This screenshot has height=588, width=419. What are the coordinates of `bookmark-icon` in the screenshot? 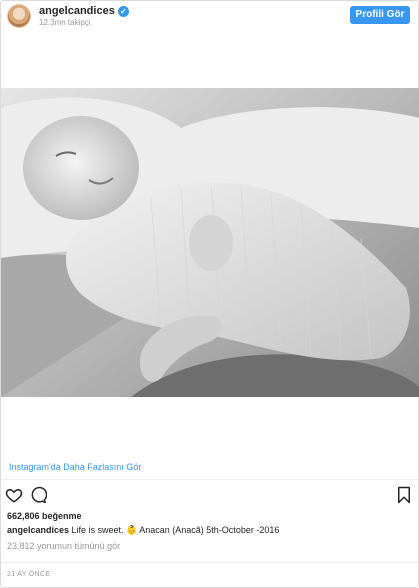 It's located at (404, 495).